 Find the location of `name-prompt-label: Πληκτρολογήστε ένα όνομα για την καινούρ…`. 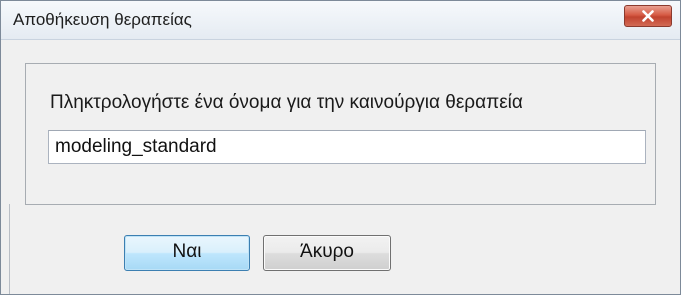

name-prompt-label: Πληκτρολογήστε ένα όνομα για την καινούρ… is located at coordinates (286, 102).